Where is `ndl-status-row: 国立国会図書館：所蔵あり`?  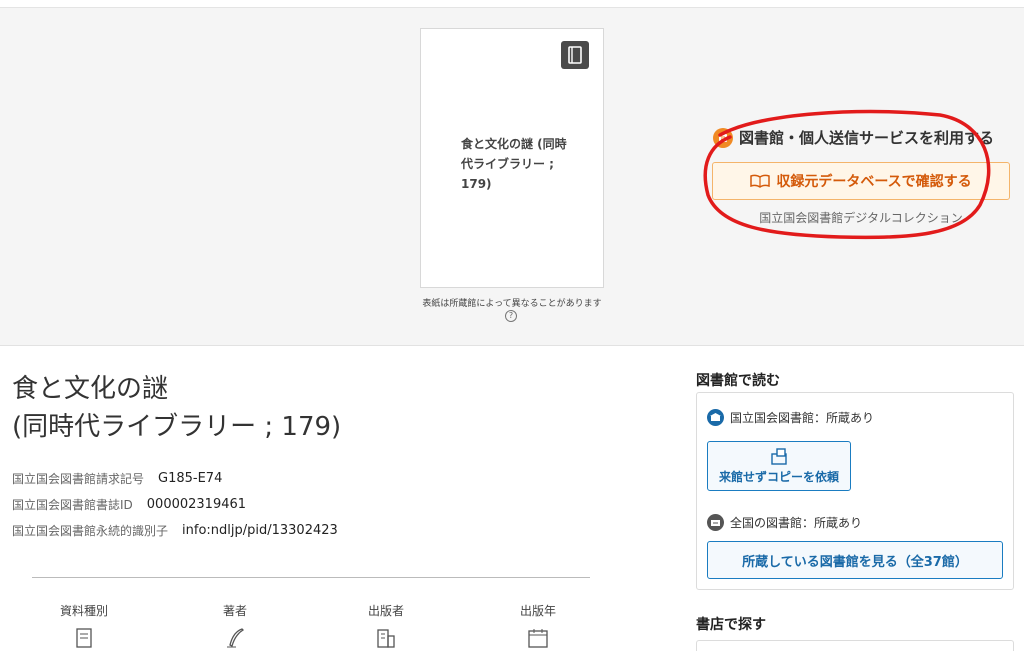
ndl-status-row: 国立国会図書館：所蔵あり is located at coordinates (790, 417).